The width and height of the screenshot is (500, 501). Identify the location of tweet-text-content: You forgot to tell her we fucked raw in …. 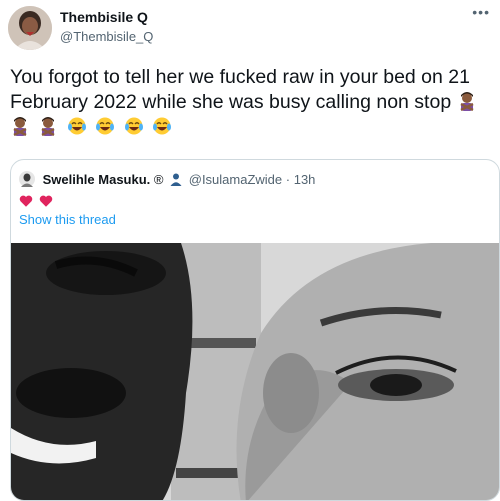
(240, 89).